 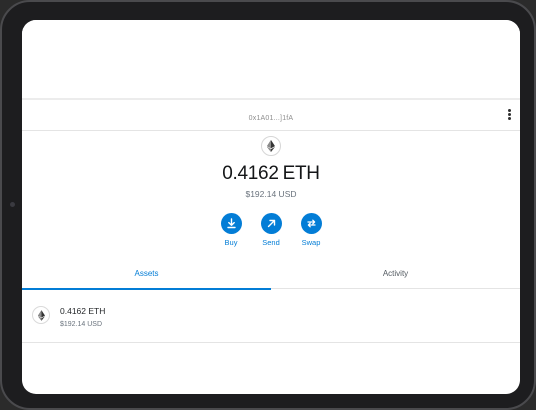 I want to click on wallet-actions: Buy Send Swap, so click(x=271, y=233).